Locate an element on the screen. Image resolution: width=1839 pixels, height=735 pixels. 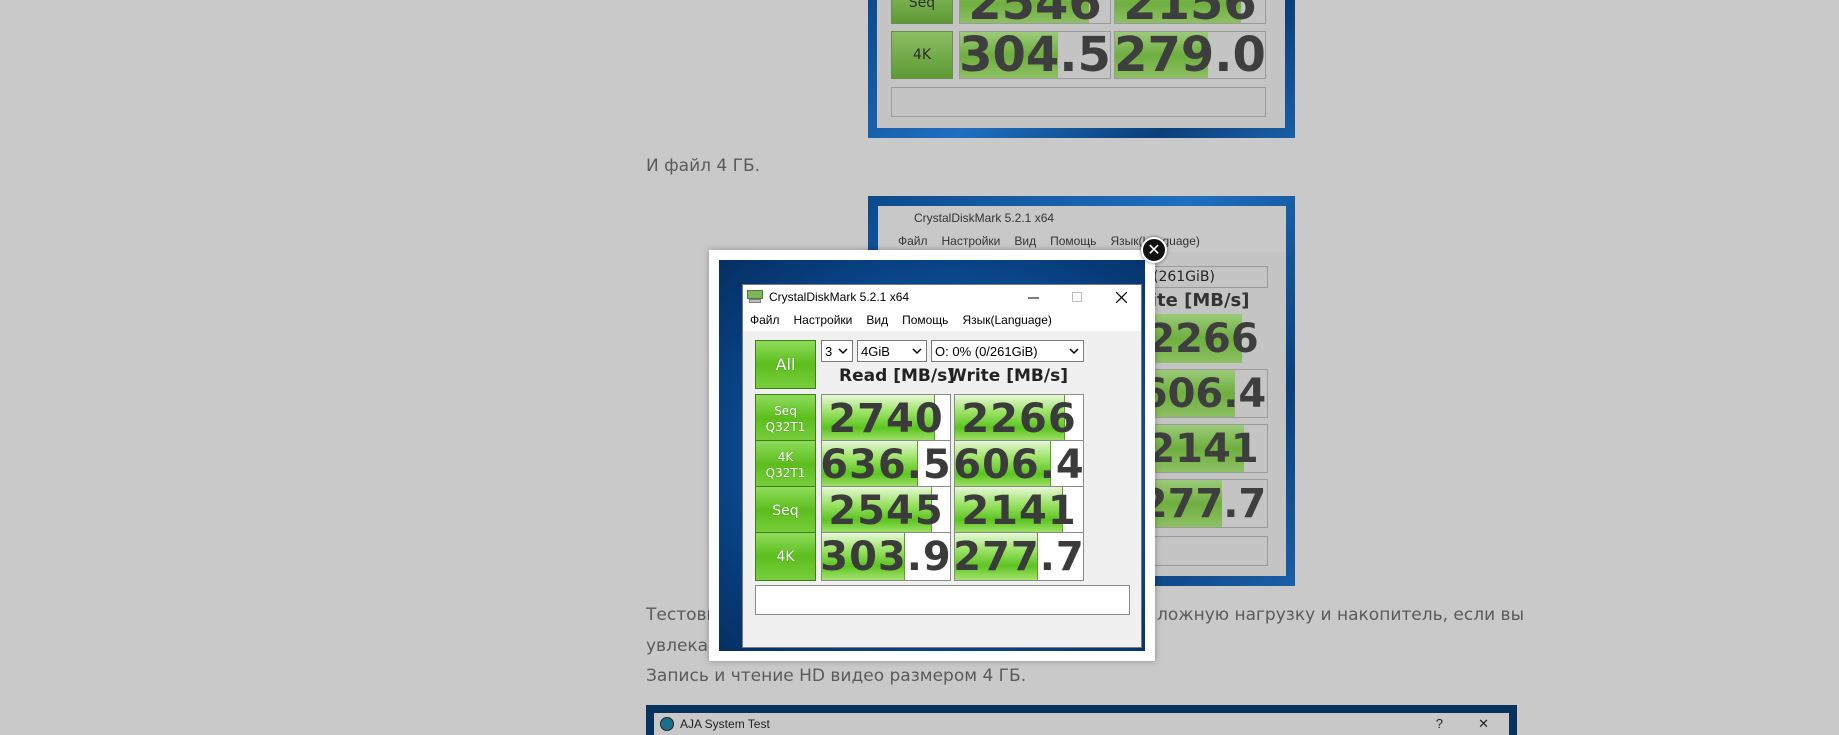
write-4k: 277.7 is located at coordinates (1019, 556).